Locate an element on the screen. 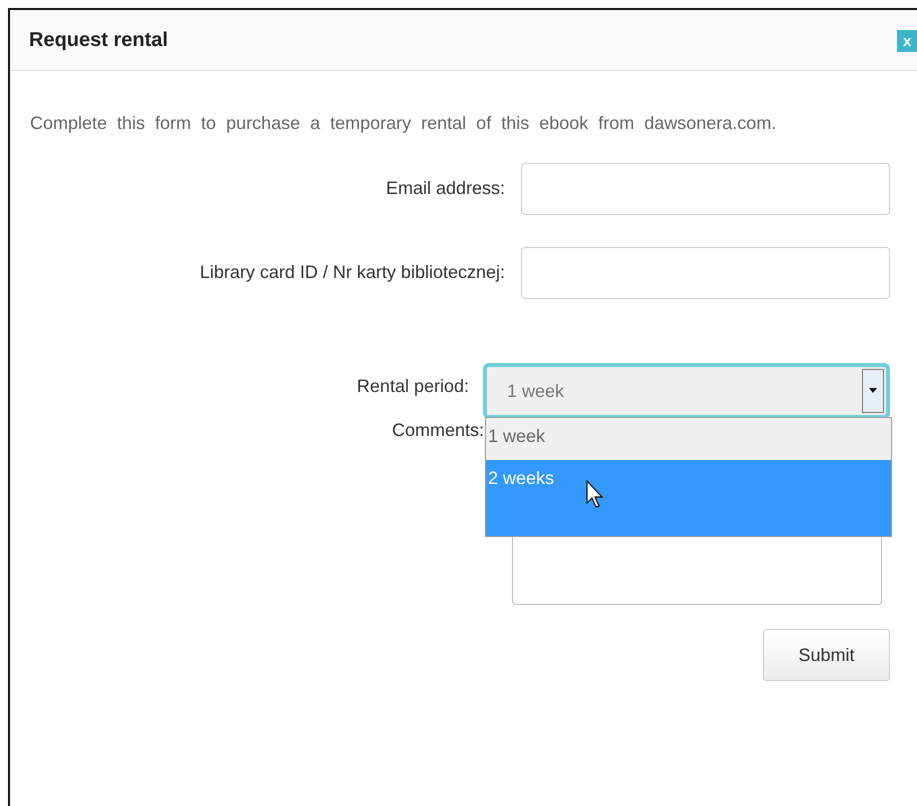 This screenshot has height=806, width=917. field-label: Library card ID / Nr karty bibliotecznej: is located at coordinates (351, 272).